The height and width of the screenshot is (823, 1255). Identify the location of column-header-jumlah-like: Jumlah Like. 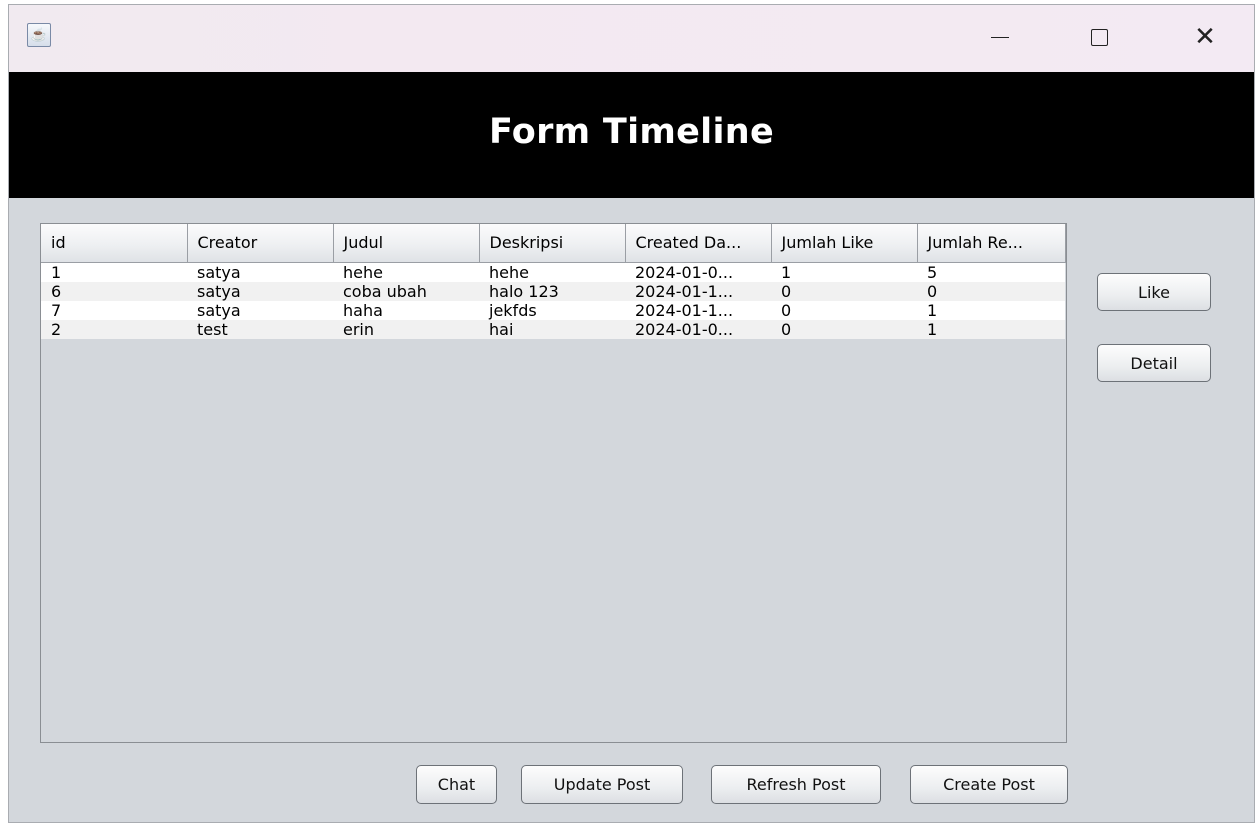
(844, 243).